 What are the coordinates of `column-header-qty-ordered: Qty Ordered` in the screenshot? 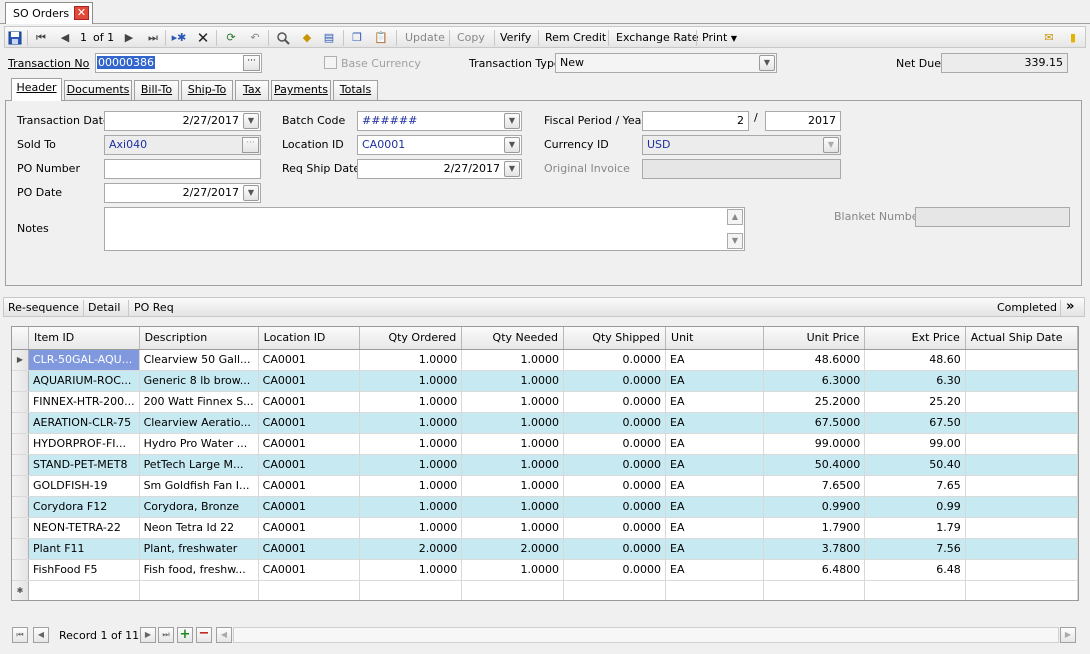 It's located at (411, 338).